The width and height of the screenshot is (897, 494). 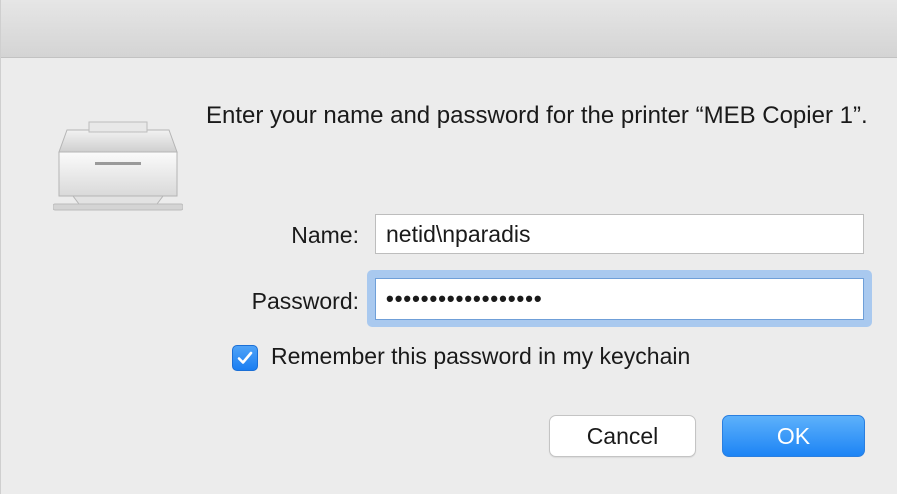 I want to click on ok-button: OK, so click(x=793, y=436).